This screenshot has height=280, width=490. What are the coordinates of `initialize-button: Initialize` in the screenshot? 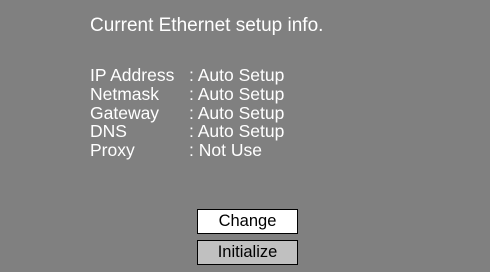 It's located at (247, 252).